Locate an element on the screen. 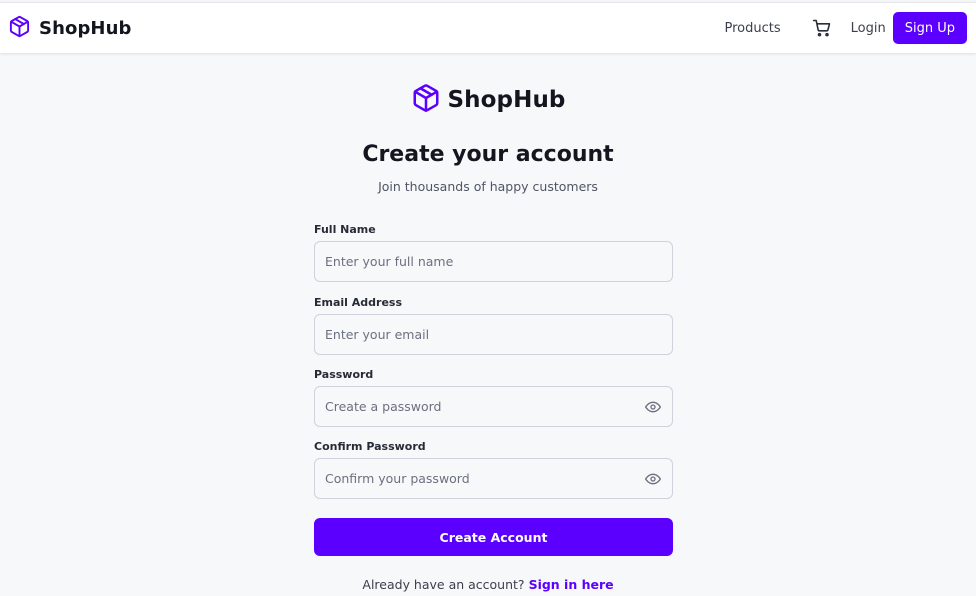 The image size is (976, 596). nav-actions: Products Login Sign Up is located at coordinates (846, 28).